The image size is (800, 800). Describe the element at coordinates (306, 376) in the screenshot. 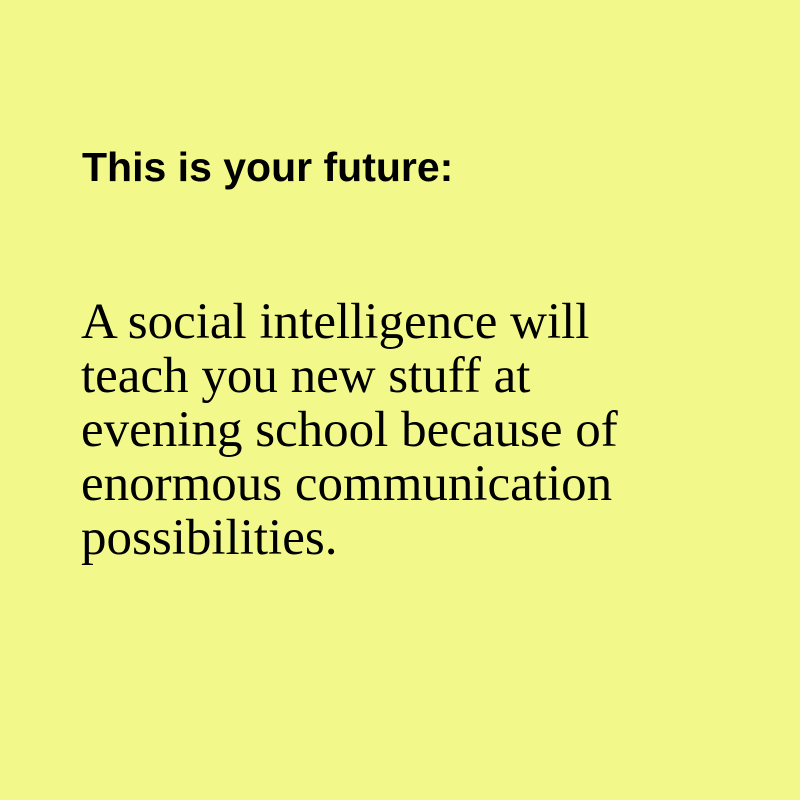

I see `body-line: teach you new stuff at` at that location.